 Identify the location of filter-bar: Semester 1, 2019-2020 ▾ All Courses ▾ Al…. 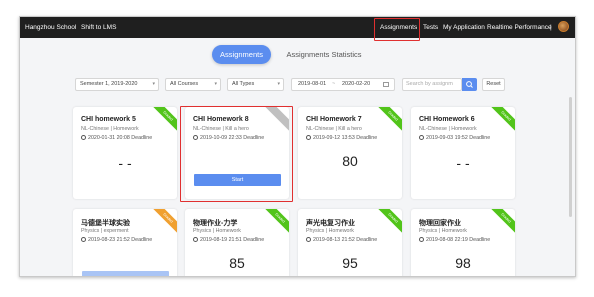
(297, 84).